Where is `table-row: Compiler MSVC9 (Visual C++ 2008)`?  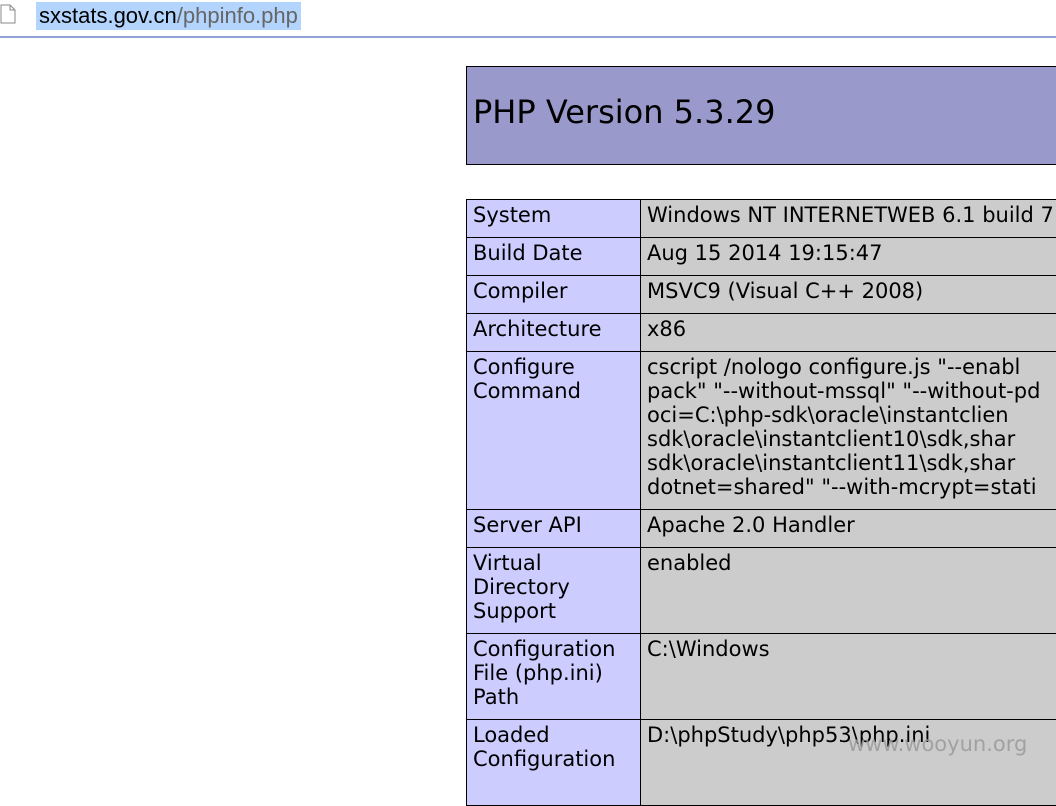
table-row: Compiler MSVC9 (Visual C++ 2008) is located at coordinates (761, 295).